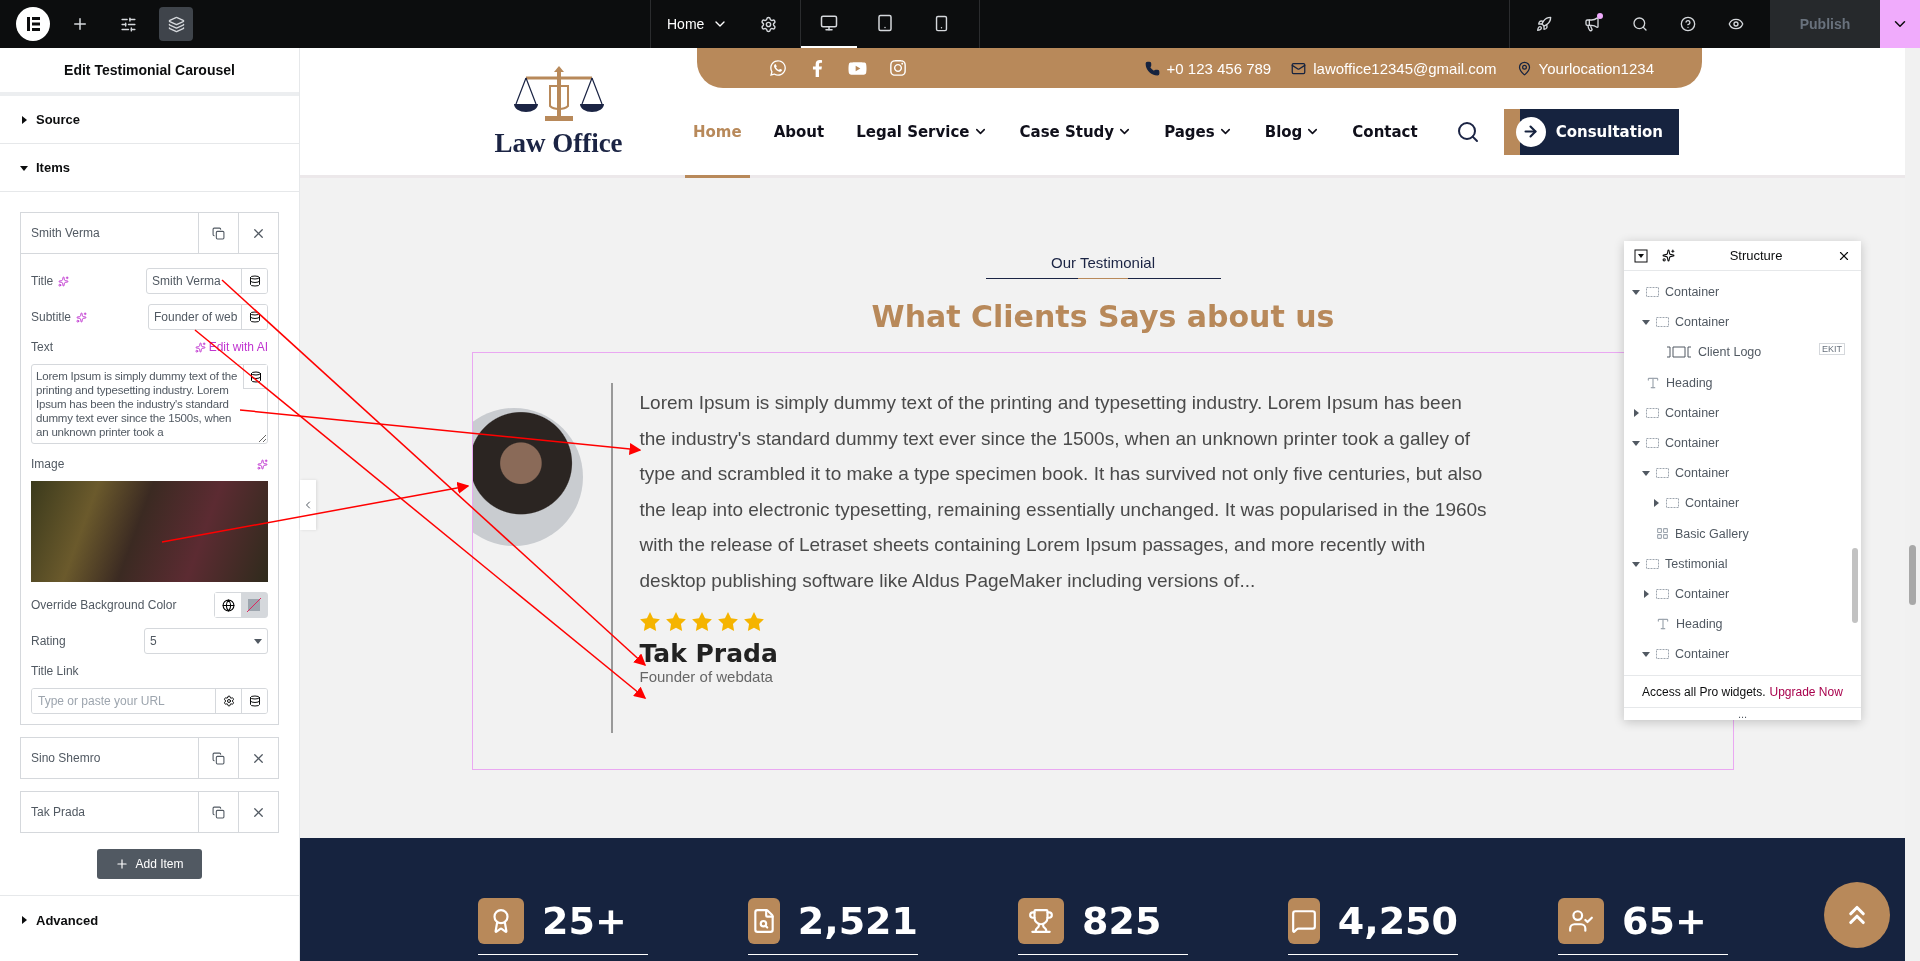 This screenshot has width=1920, height=961. Describe the element at coordinates (1592, 24) in the screenshot. I see `megaphone-glyph-icon` at that location.